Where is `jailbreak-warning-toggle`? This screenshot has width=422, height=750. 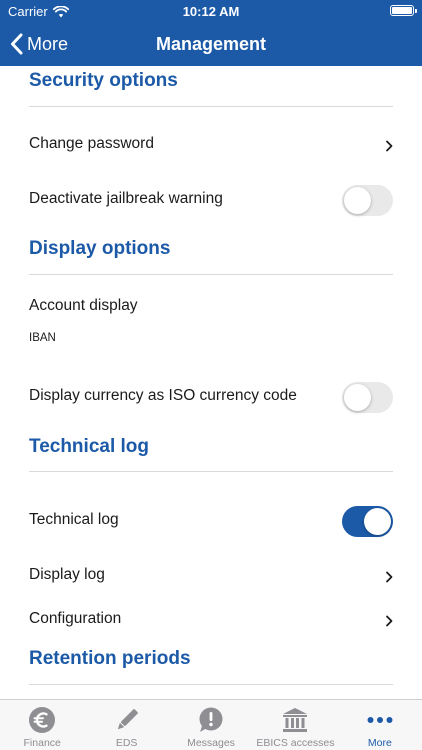
jailbreak-warning-toggle is located at coordinates (367, 200).